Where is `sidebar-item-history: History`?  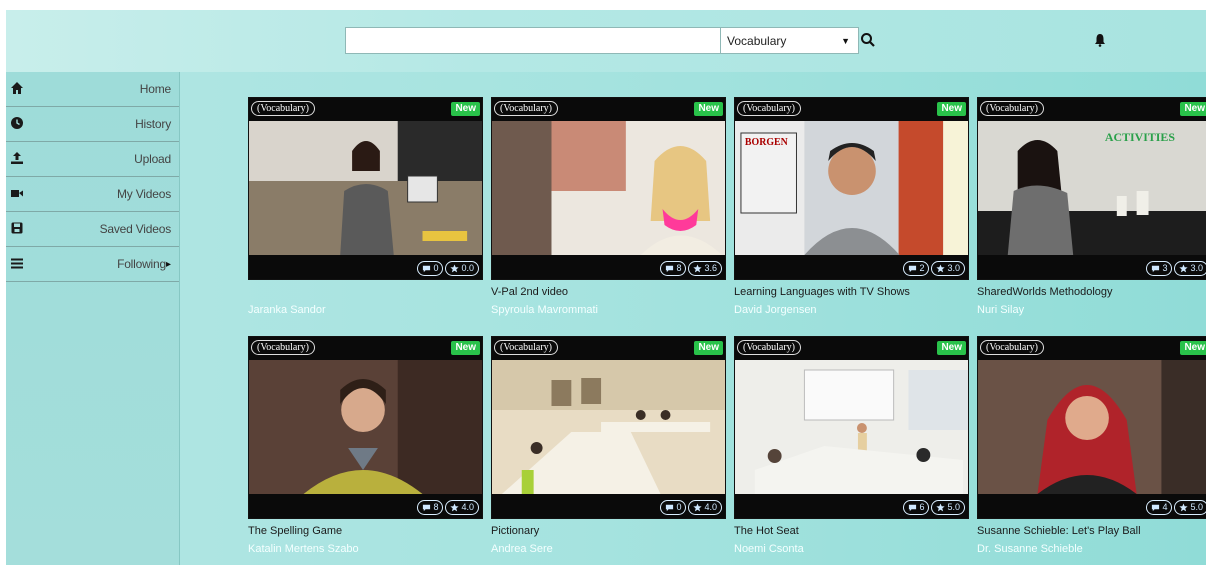 sidebar-item-history: History is located at coordinates (92, 124).